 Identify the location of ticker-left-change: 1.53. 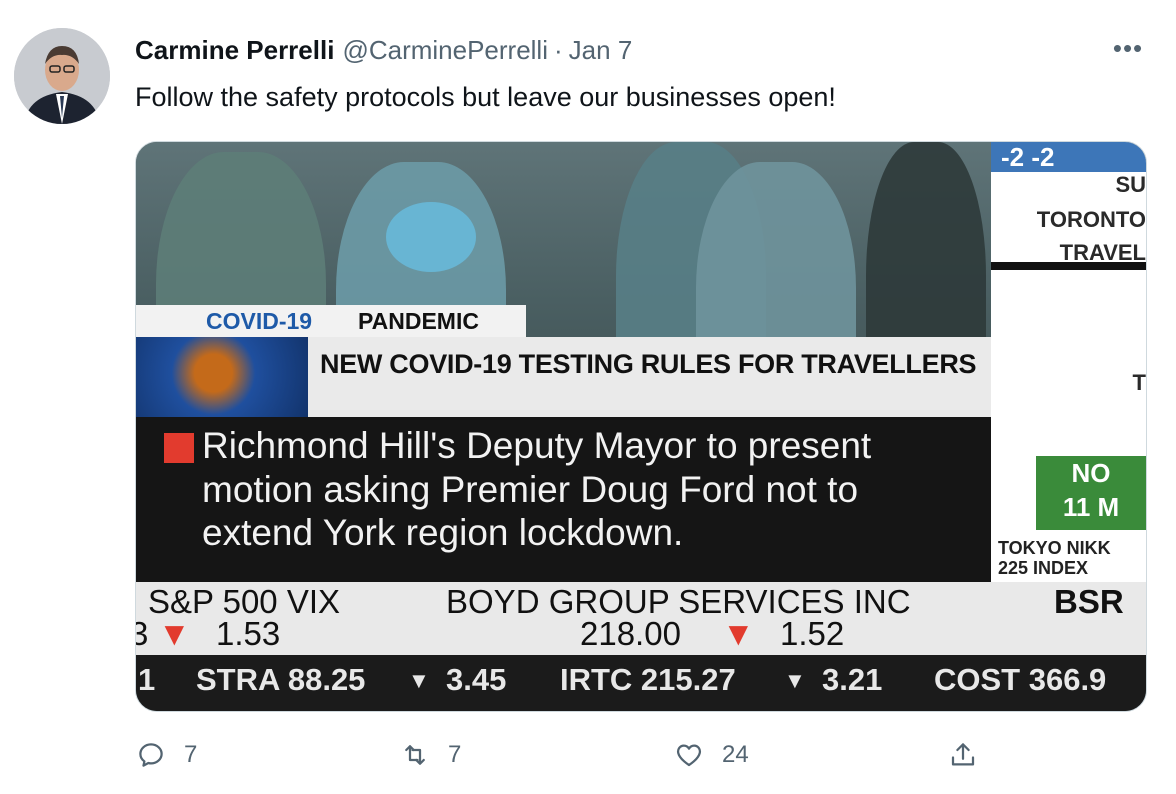
(248, 633).